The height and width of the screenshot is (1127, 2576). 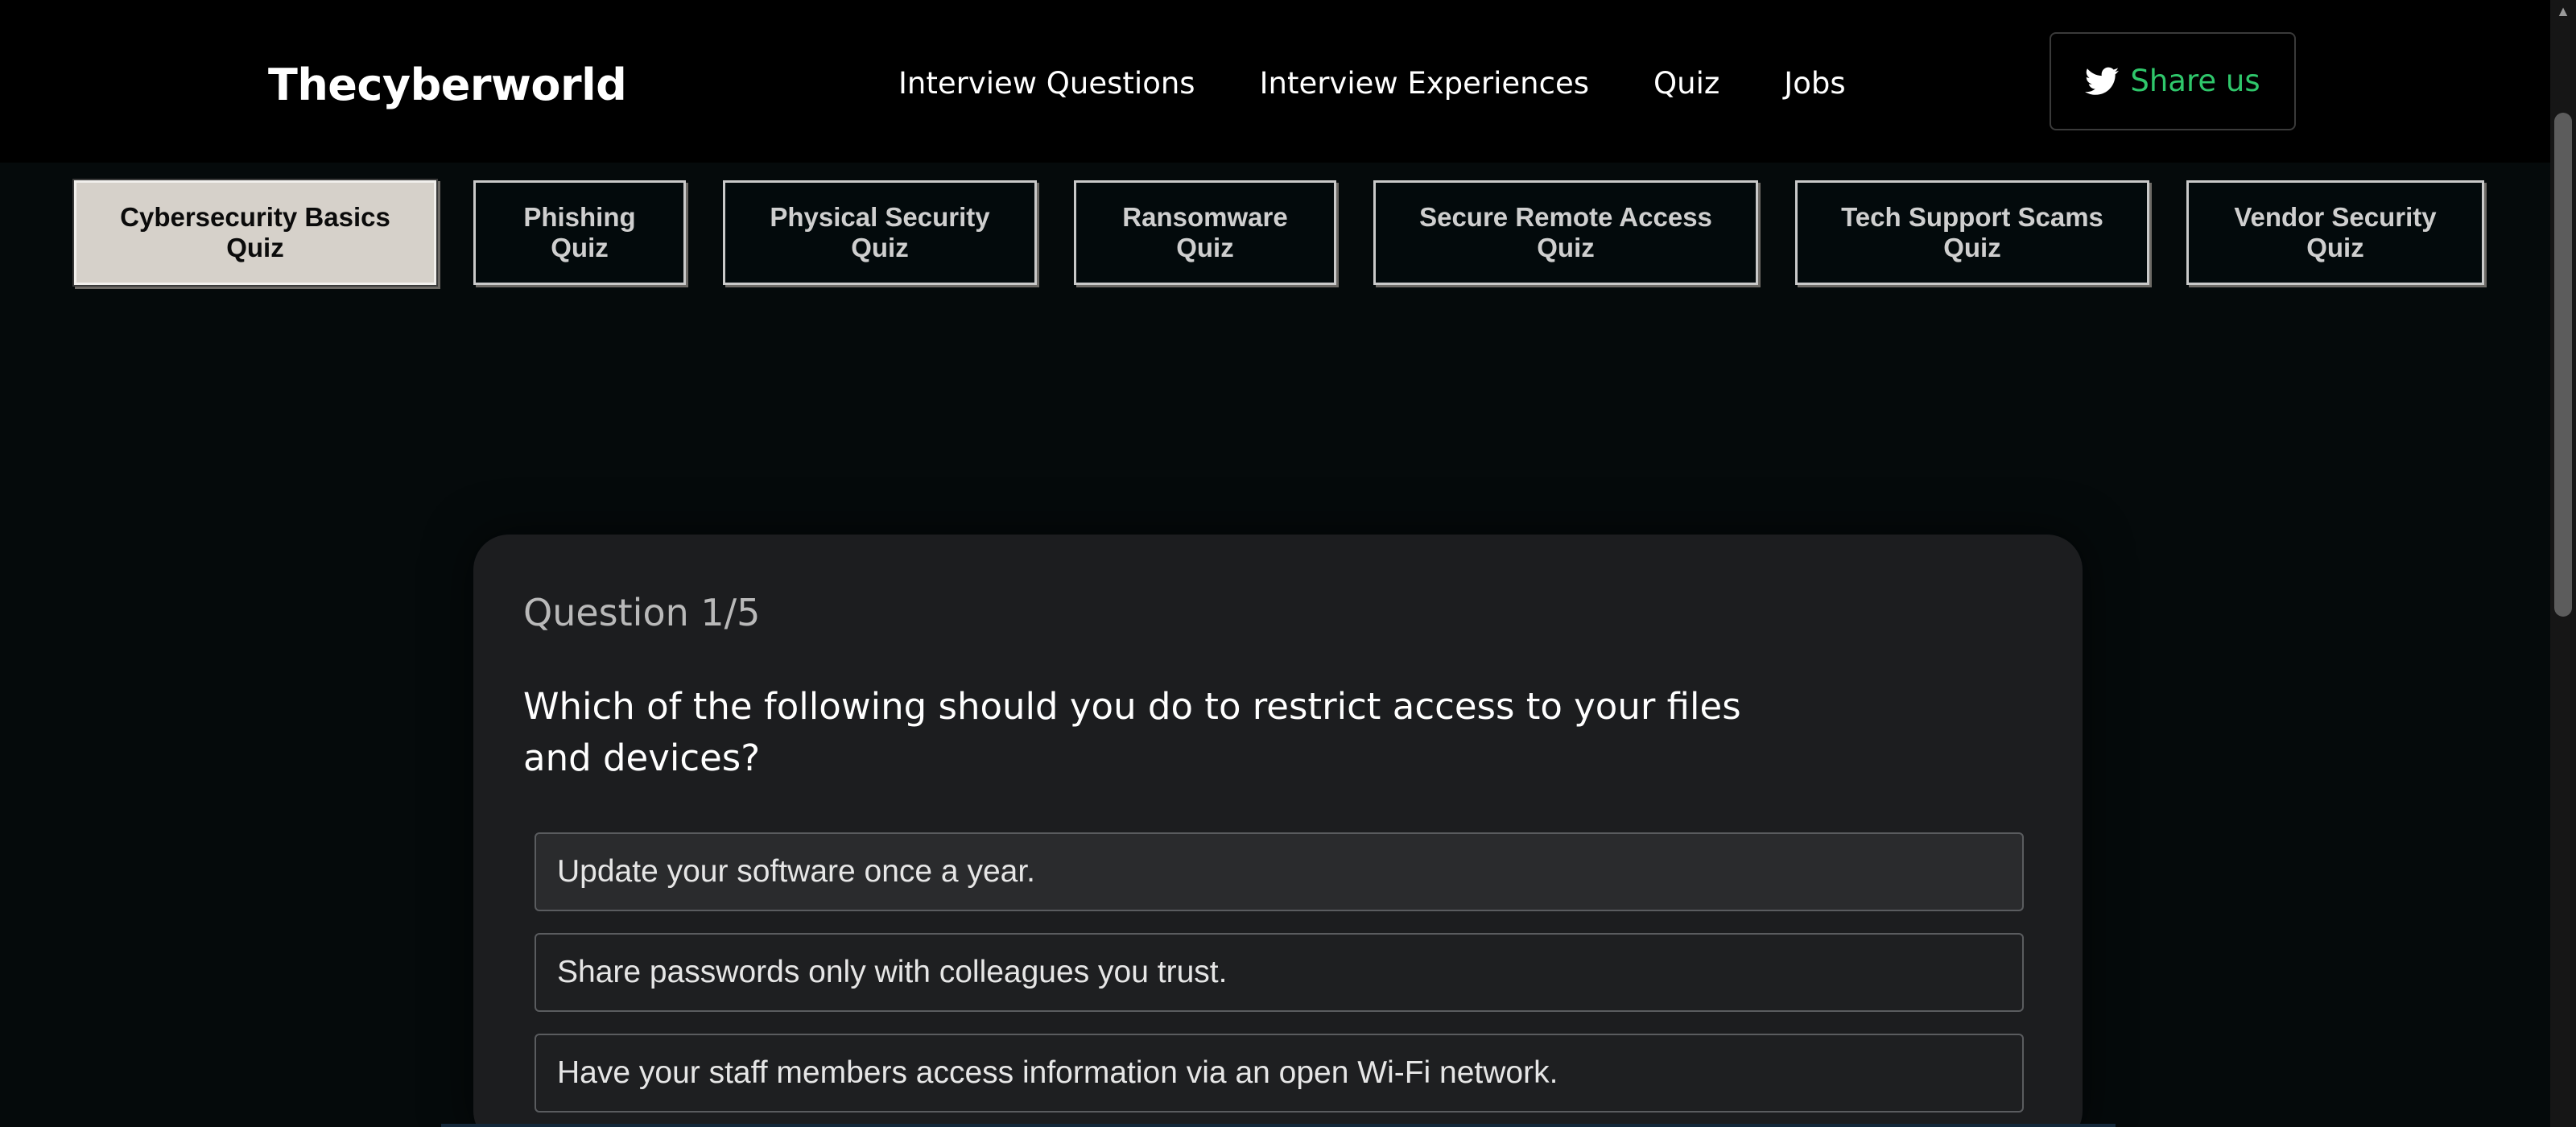 What do you see at coordinates (1686, 83) in the screenshot?
I see `nav-quiz: Quiz` at bounding box center [1686, 83].